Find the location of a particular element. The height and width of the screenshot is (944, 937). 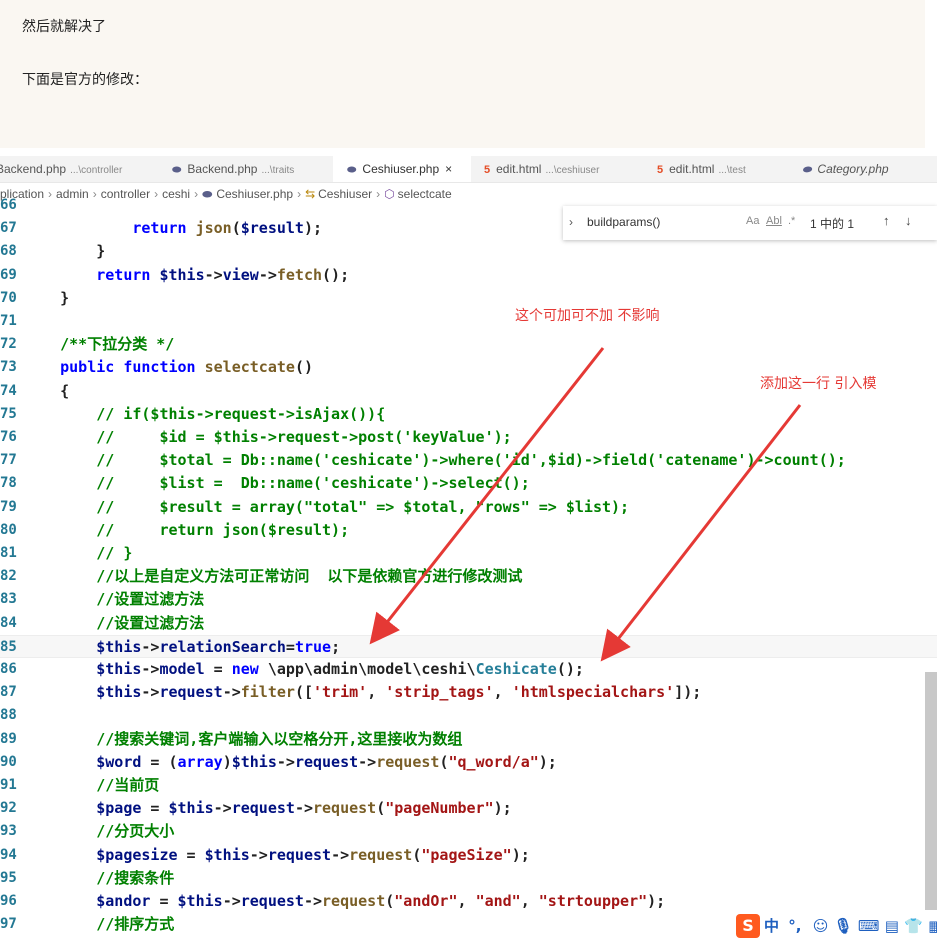

grid-icon: ▦ is located at coordinates (932, 926).